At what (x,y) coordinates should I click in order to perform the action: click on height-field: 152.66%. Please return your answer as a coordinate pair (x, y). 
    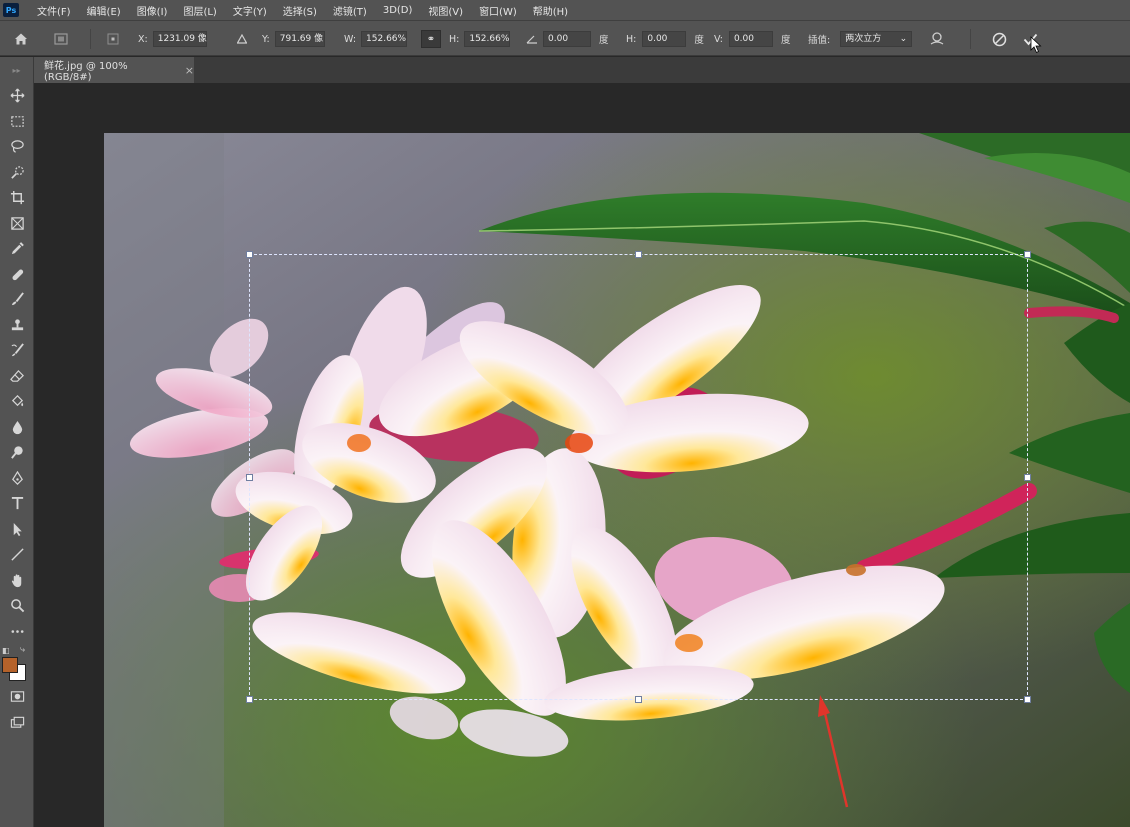
    Looking at the image, I should click on (487, 39).